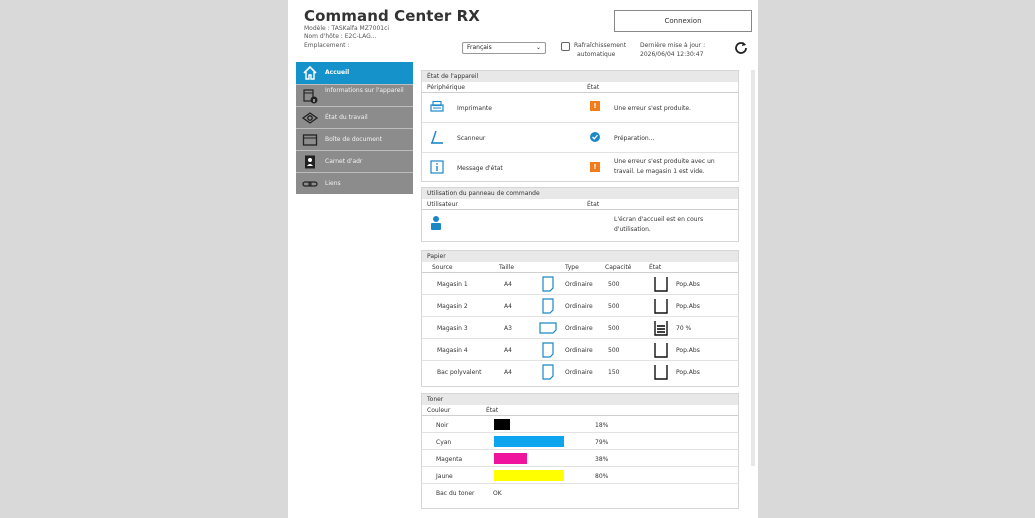 This screenshot has width=1035, height=518. I want to click on login-button: Connexion, so click(683, 21).